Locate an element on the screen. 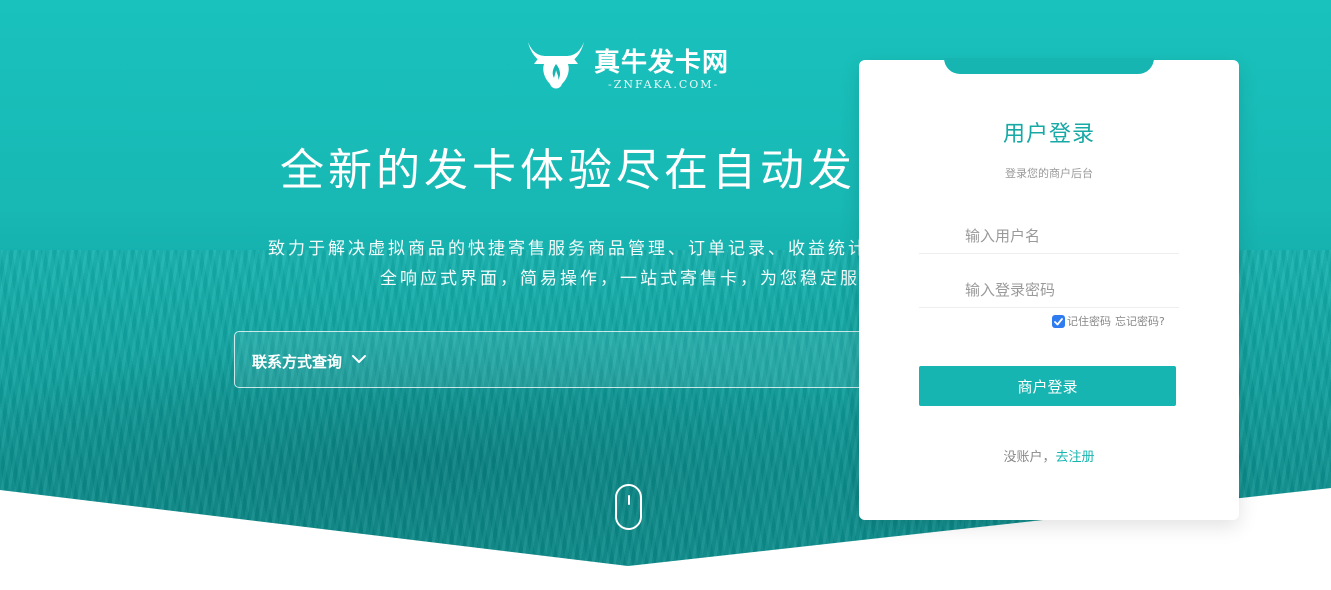  chevron-down-icon is located at coordinates (359, 359).